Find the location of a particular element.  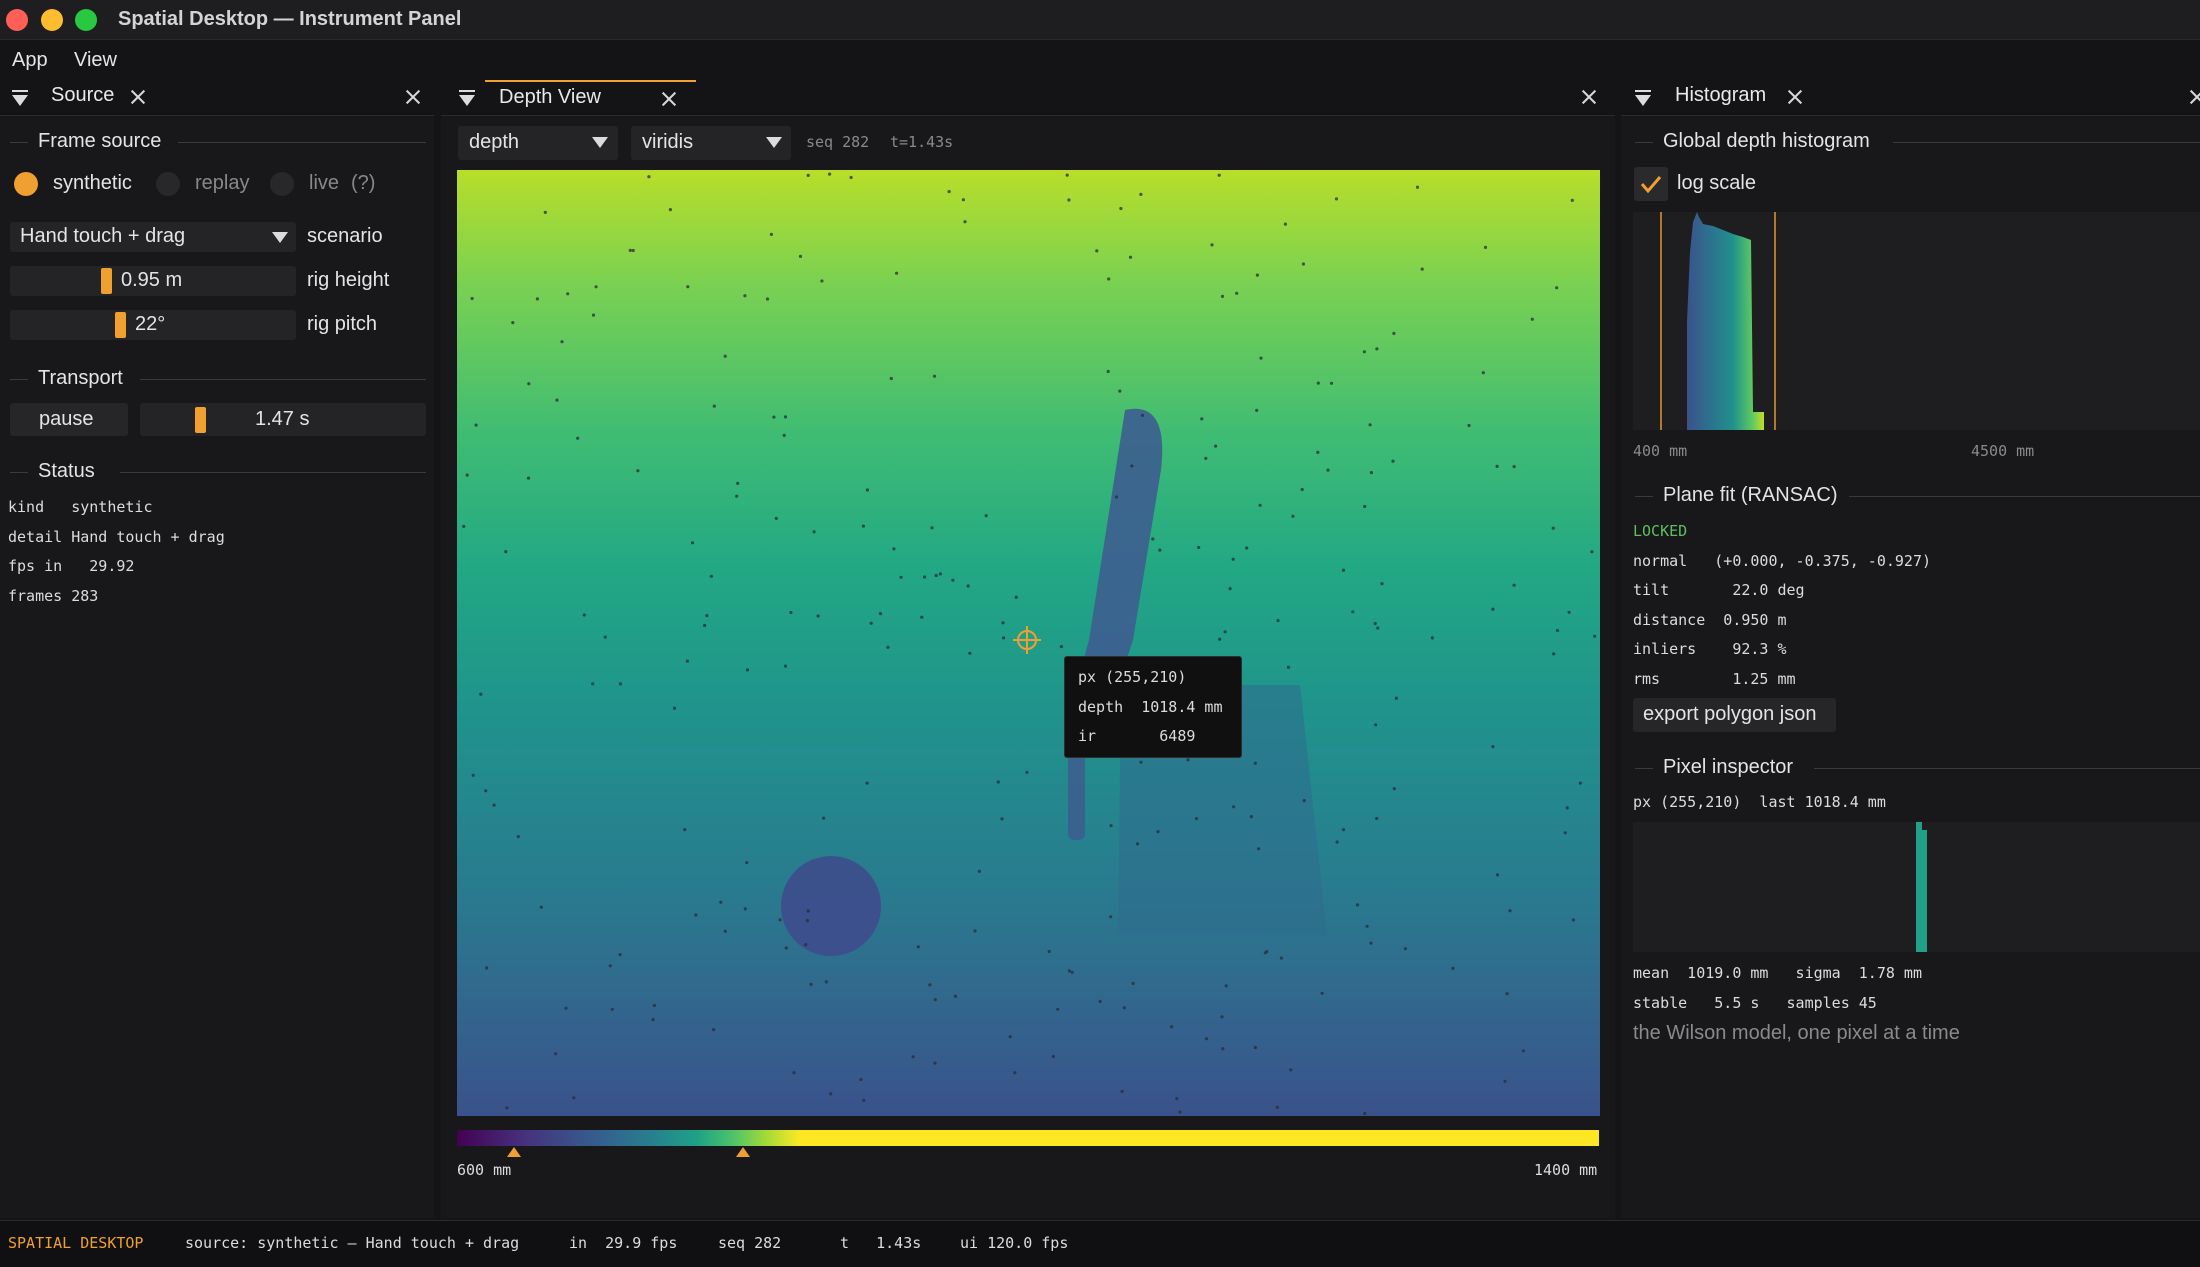

window-title: Spatial Desktop — Instrument Panel is located at coordinates (290, 19).